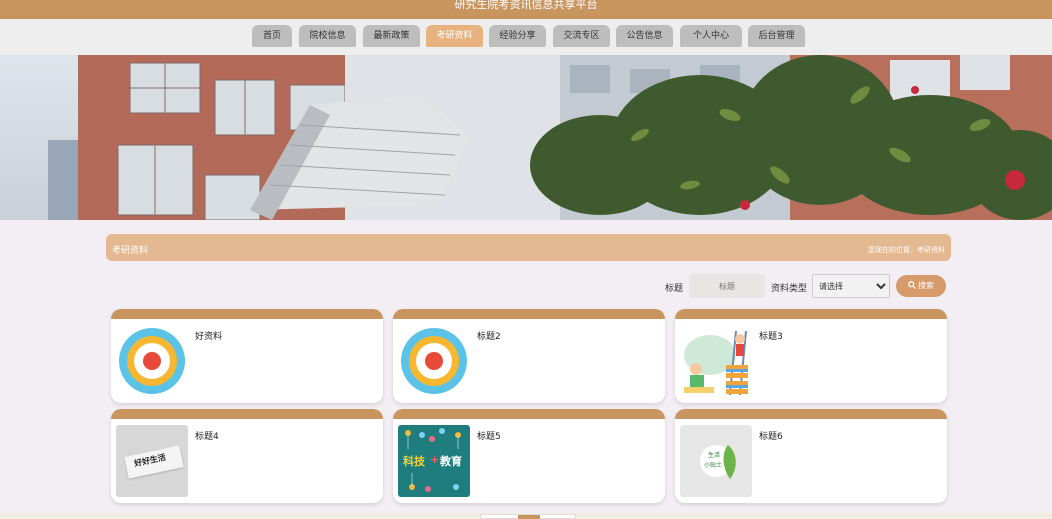 The image size is (1052, 519). I want to click on title-search-input, so click(727, 286).